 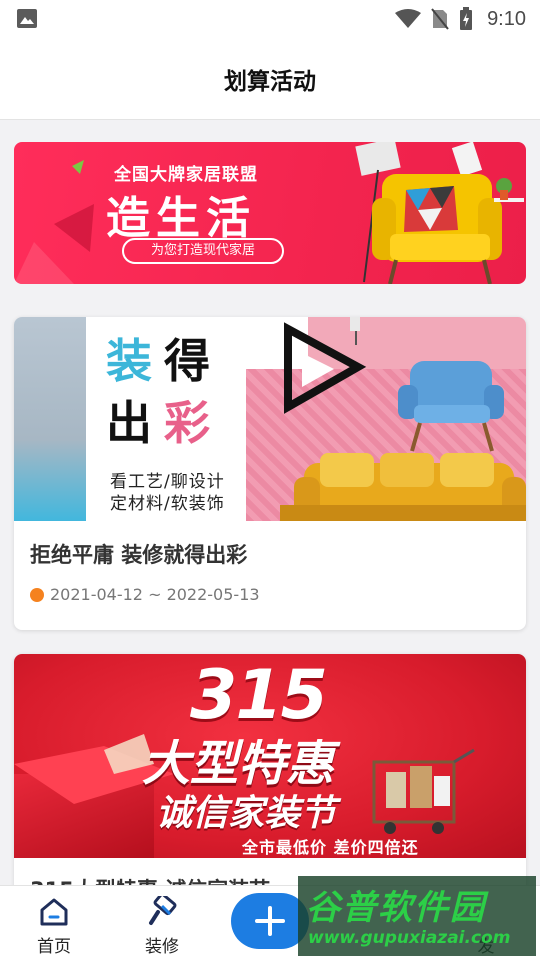 What do you see at coordinates (54, 912) in the screenshot?
I see `home-icon` at bounding box center [54, 912].